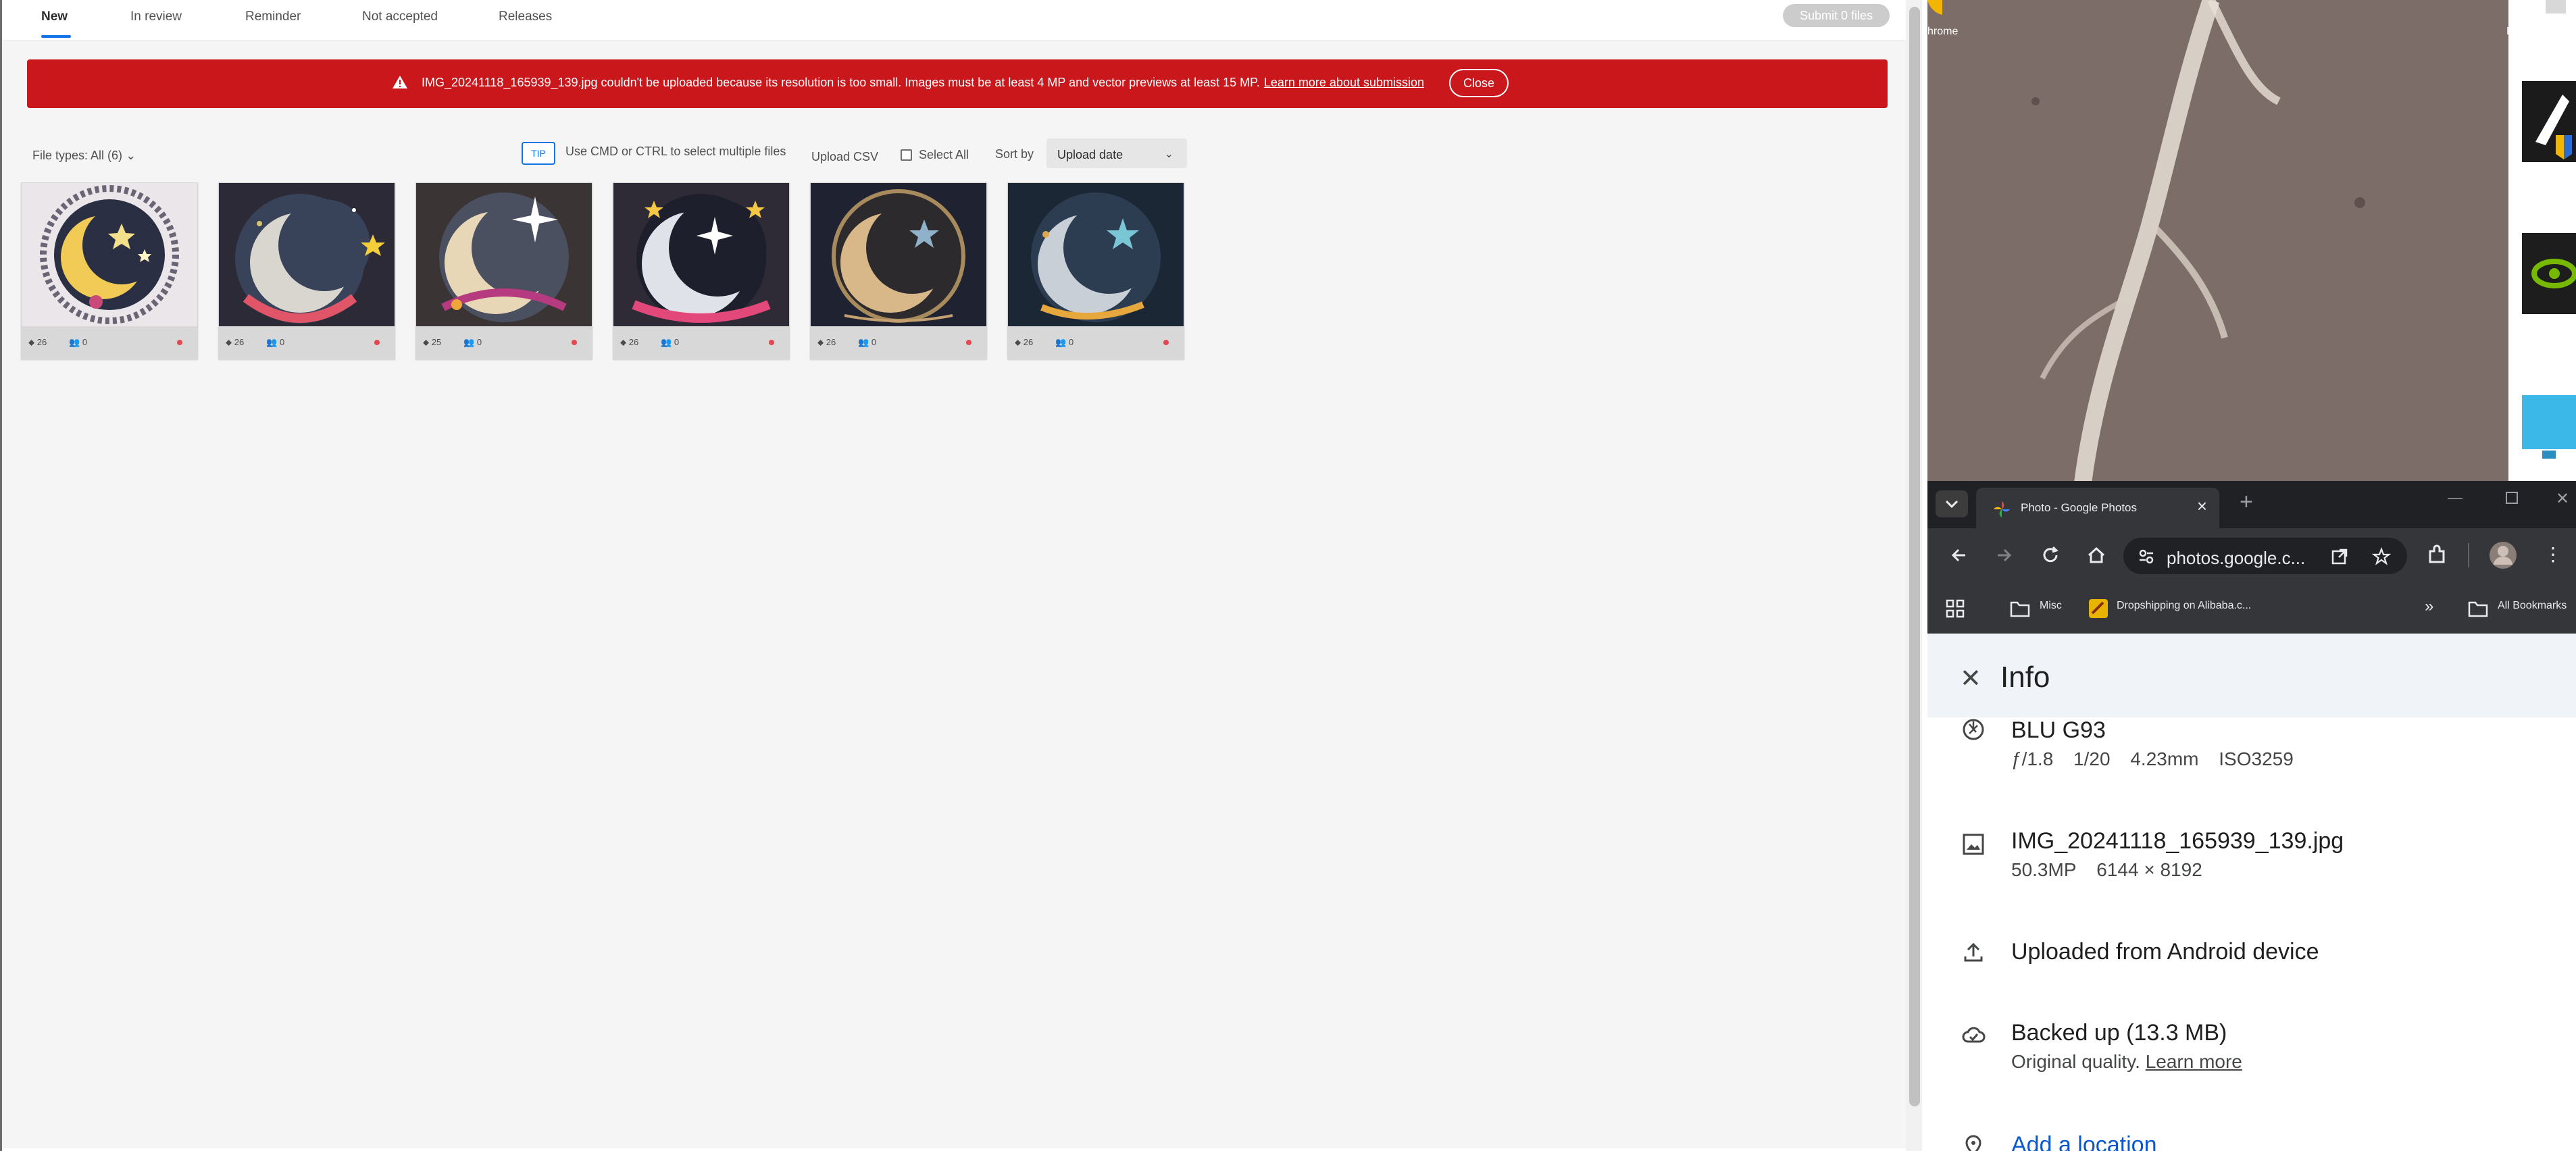 The width and height of the screenshot is (2576, 1151). Describe the element at coordinates (2202, 506) in the screenshot. I see `close-tab-icon: ×` at that location.